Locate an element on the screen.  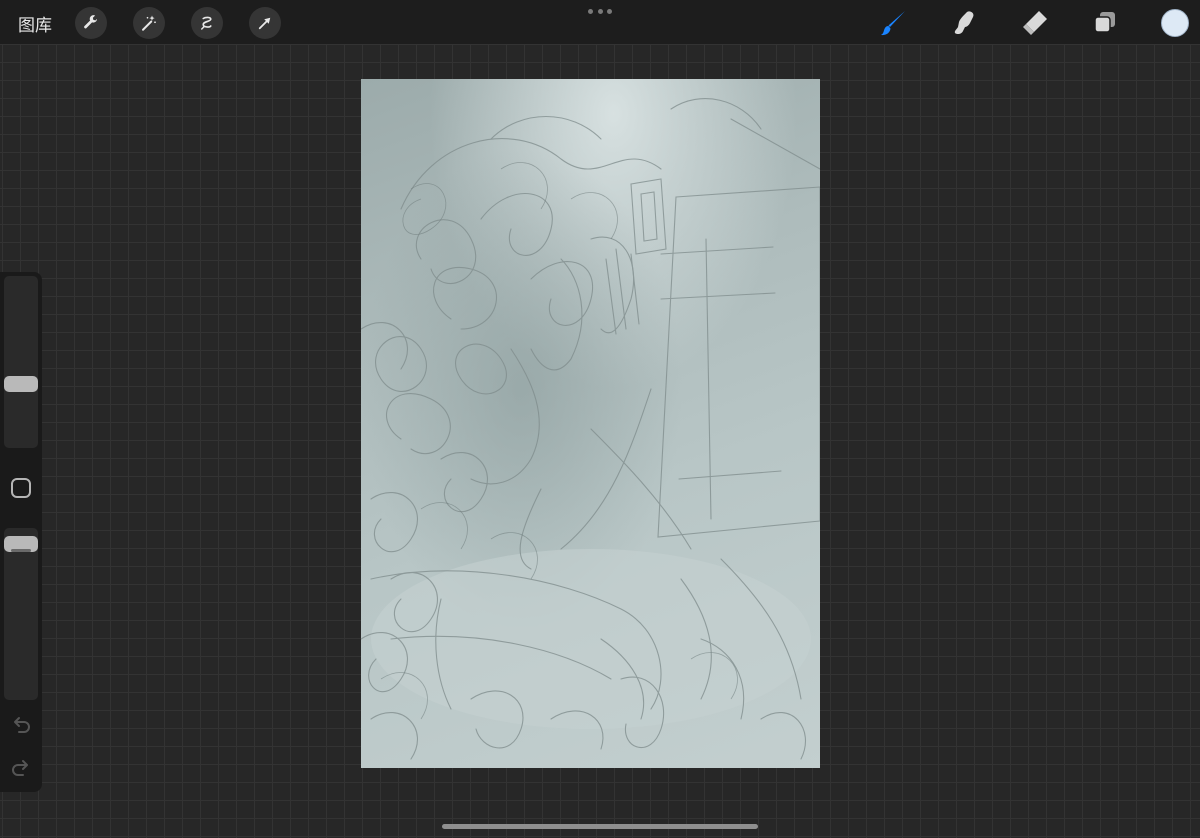
smudge-icon is located at coordinates (964, 23).